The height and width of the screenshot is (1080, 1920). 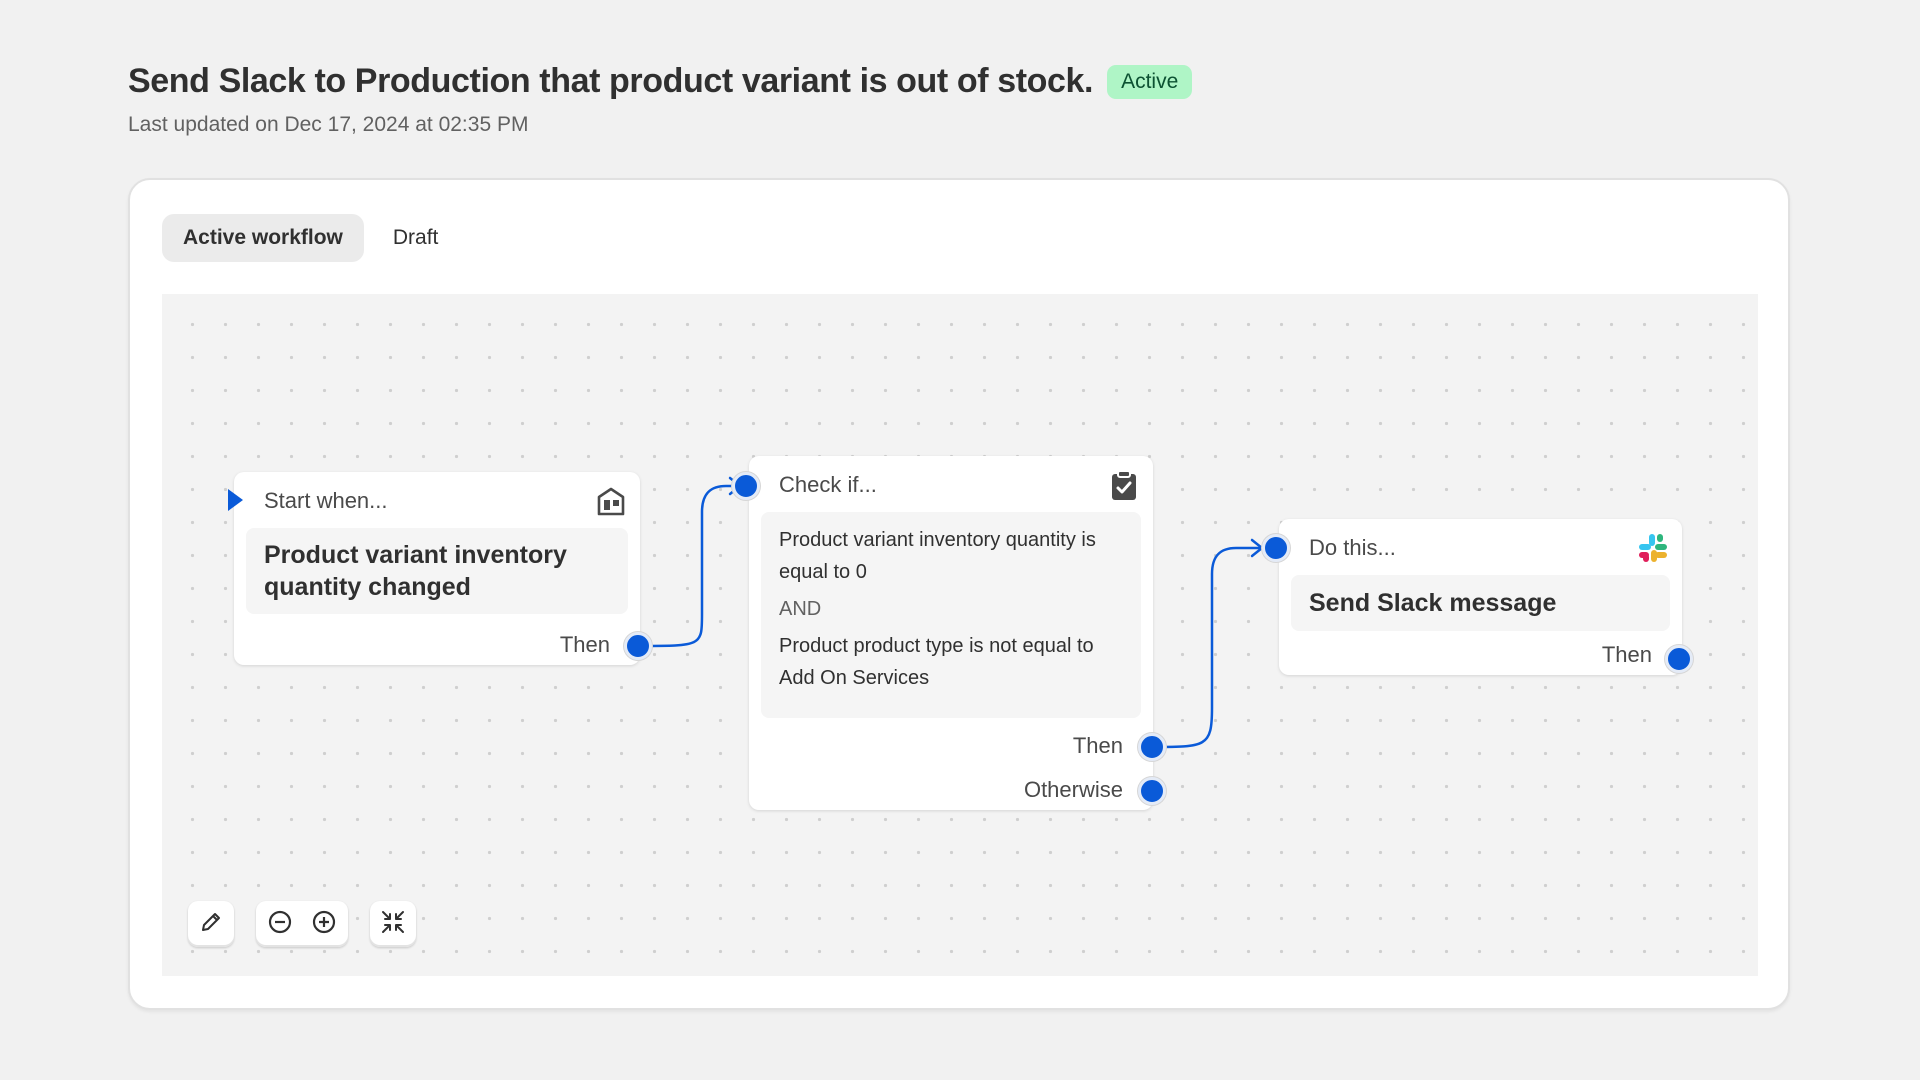 I want to click on collapse-icon, so click(x=393, y=924).